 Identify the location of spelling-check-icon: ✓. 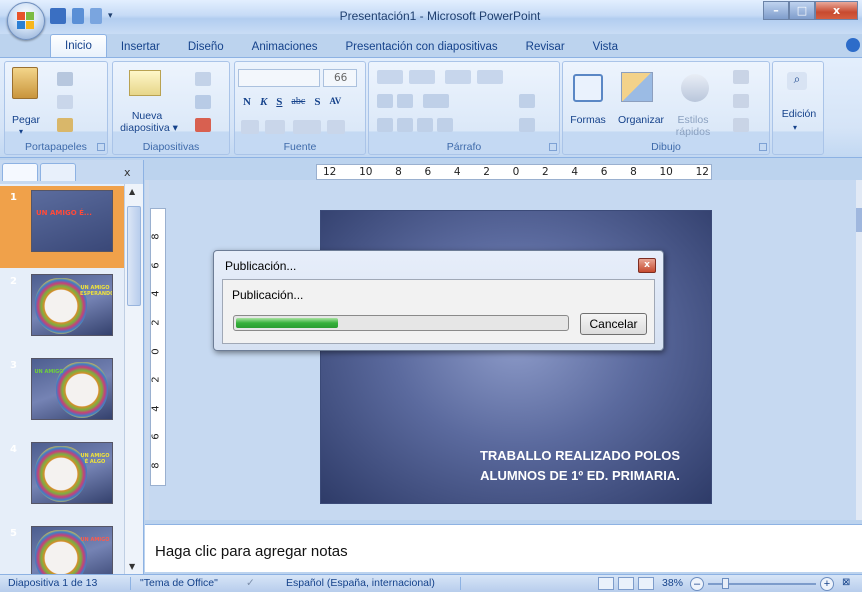
(250, 583).